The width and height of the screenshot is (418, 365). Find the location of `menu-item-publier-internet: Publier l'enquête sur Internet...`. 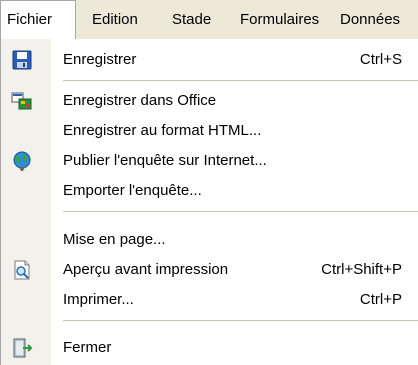

menu-item-publier-internet: Publier l'enquête sur Internet... is located at coordinates (209, 161).